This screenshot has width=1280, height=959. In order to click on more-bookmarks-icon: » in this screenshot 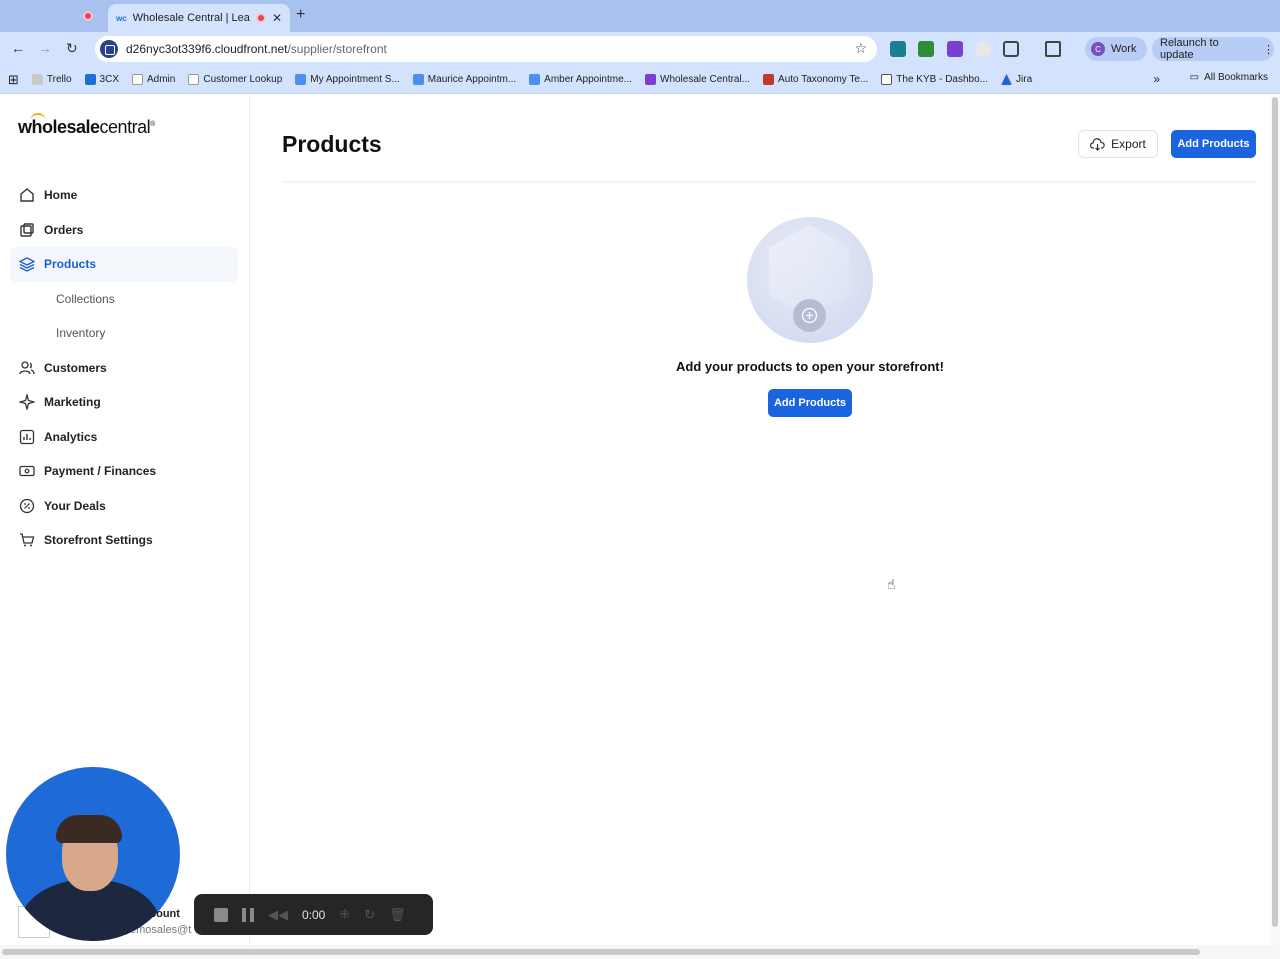, I will do `click(1156, 79)`.